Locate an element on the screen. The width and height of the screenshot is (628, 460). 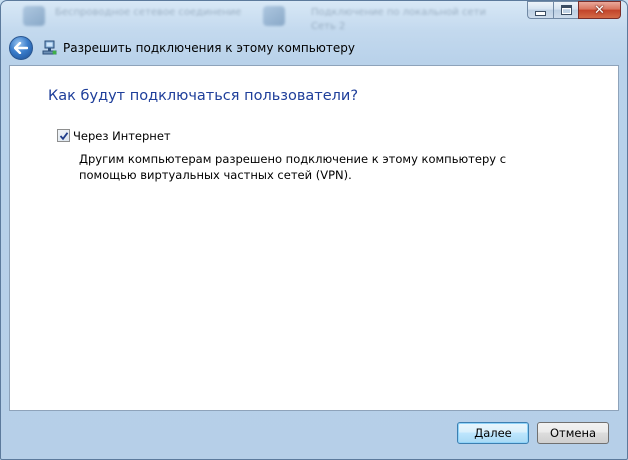
window-title: Разрешить подключения к этому компьютеру is located at coordinates (209, 48).